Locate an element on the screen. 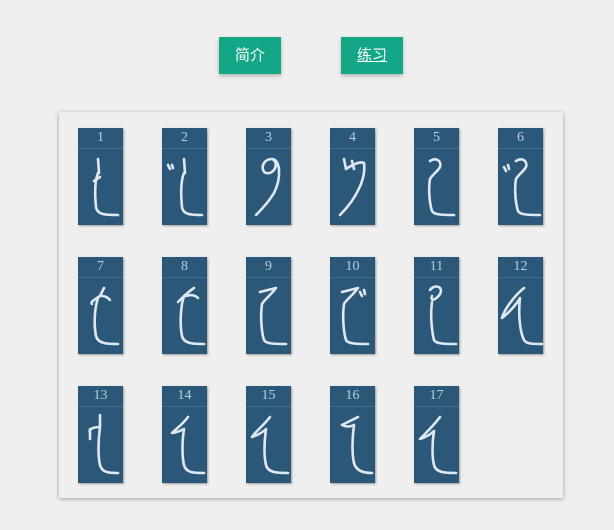 The height and width of the screenshot is (530, 614). stroke-card-11: 11 is located at coordinates (436, 305).